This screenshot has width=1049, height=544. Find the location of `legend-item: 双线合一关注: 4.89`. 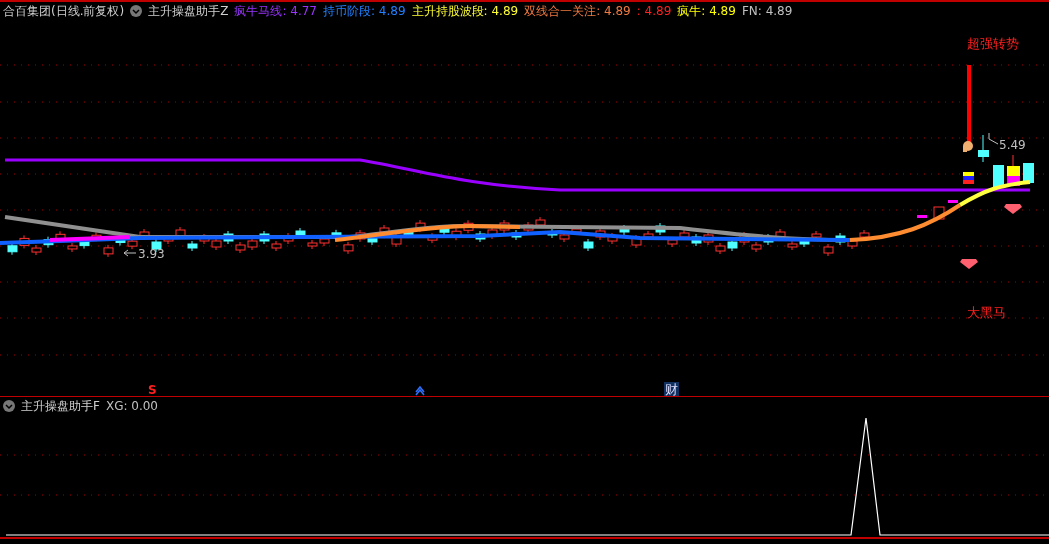

legend-item: 双线合一关注: 4.89 is located at coordinates (577, 11).